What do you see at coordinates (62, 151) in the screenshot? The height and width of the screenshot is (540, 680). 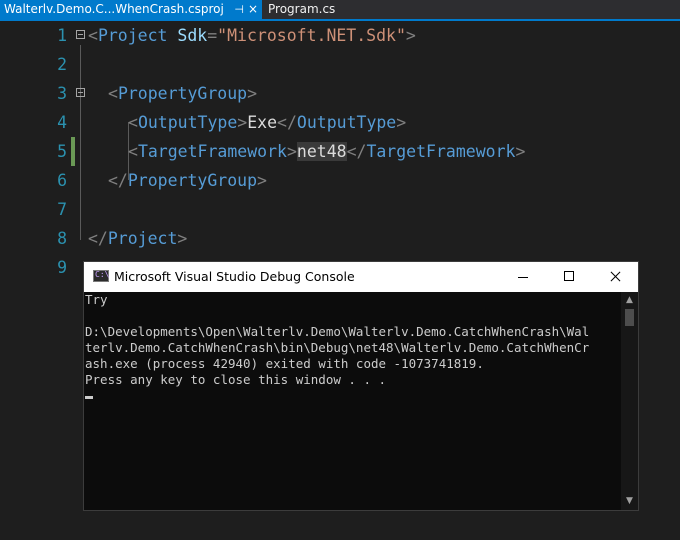 I see `line-number: 5` at bounding box center [62, 151].